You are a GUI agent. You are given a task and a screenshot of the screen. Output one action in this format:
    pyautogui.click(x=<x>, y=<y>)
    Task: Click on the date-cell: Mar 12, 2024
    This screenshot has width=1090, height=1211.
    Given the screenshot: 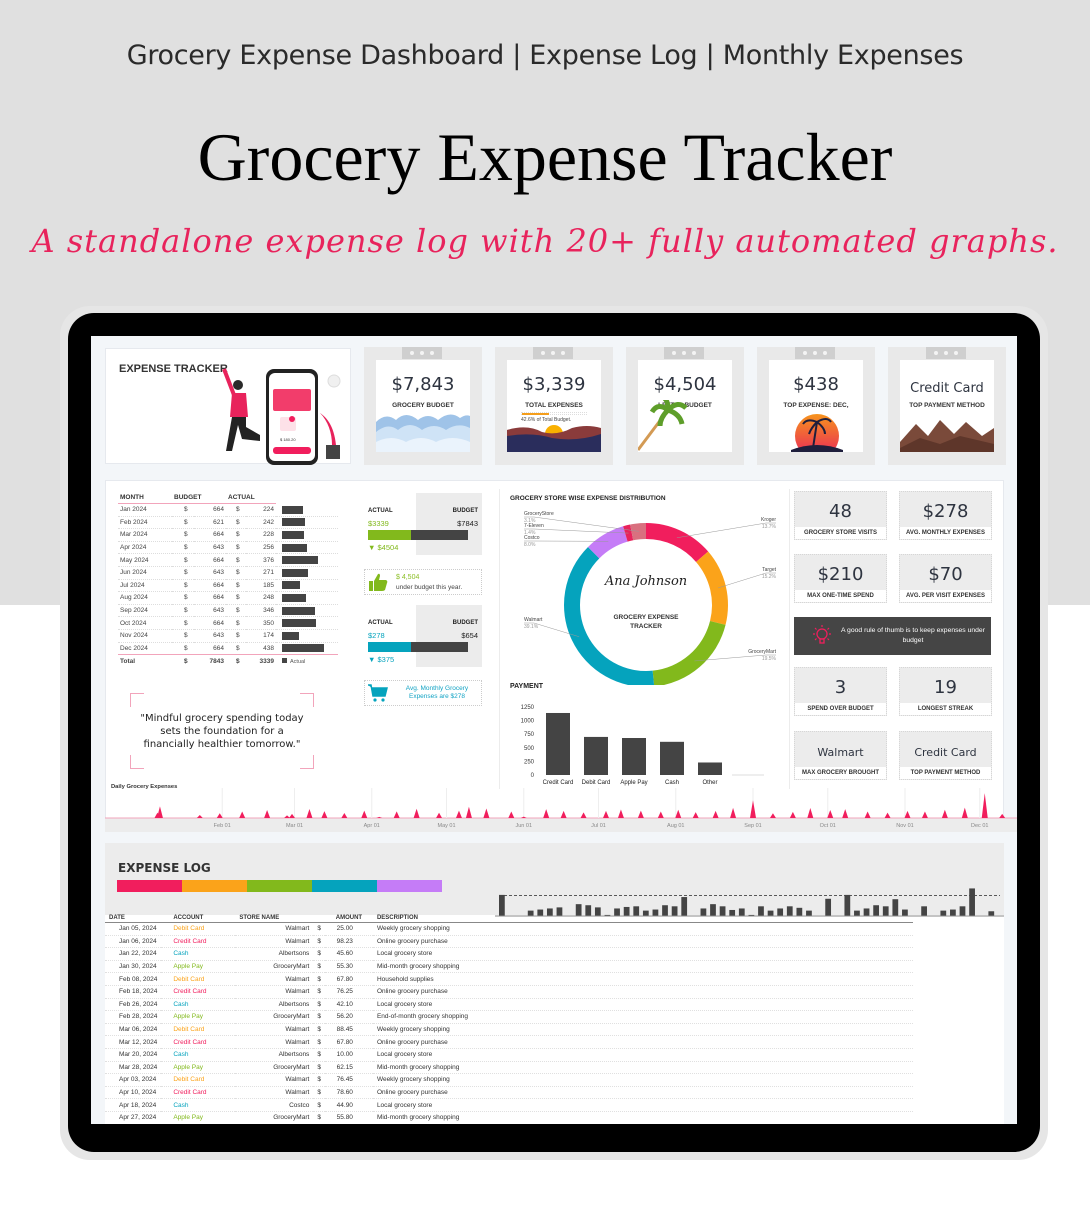 What is the action you would take?
    pyautogui.click(x=133, y=1042)
    